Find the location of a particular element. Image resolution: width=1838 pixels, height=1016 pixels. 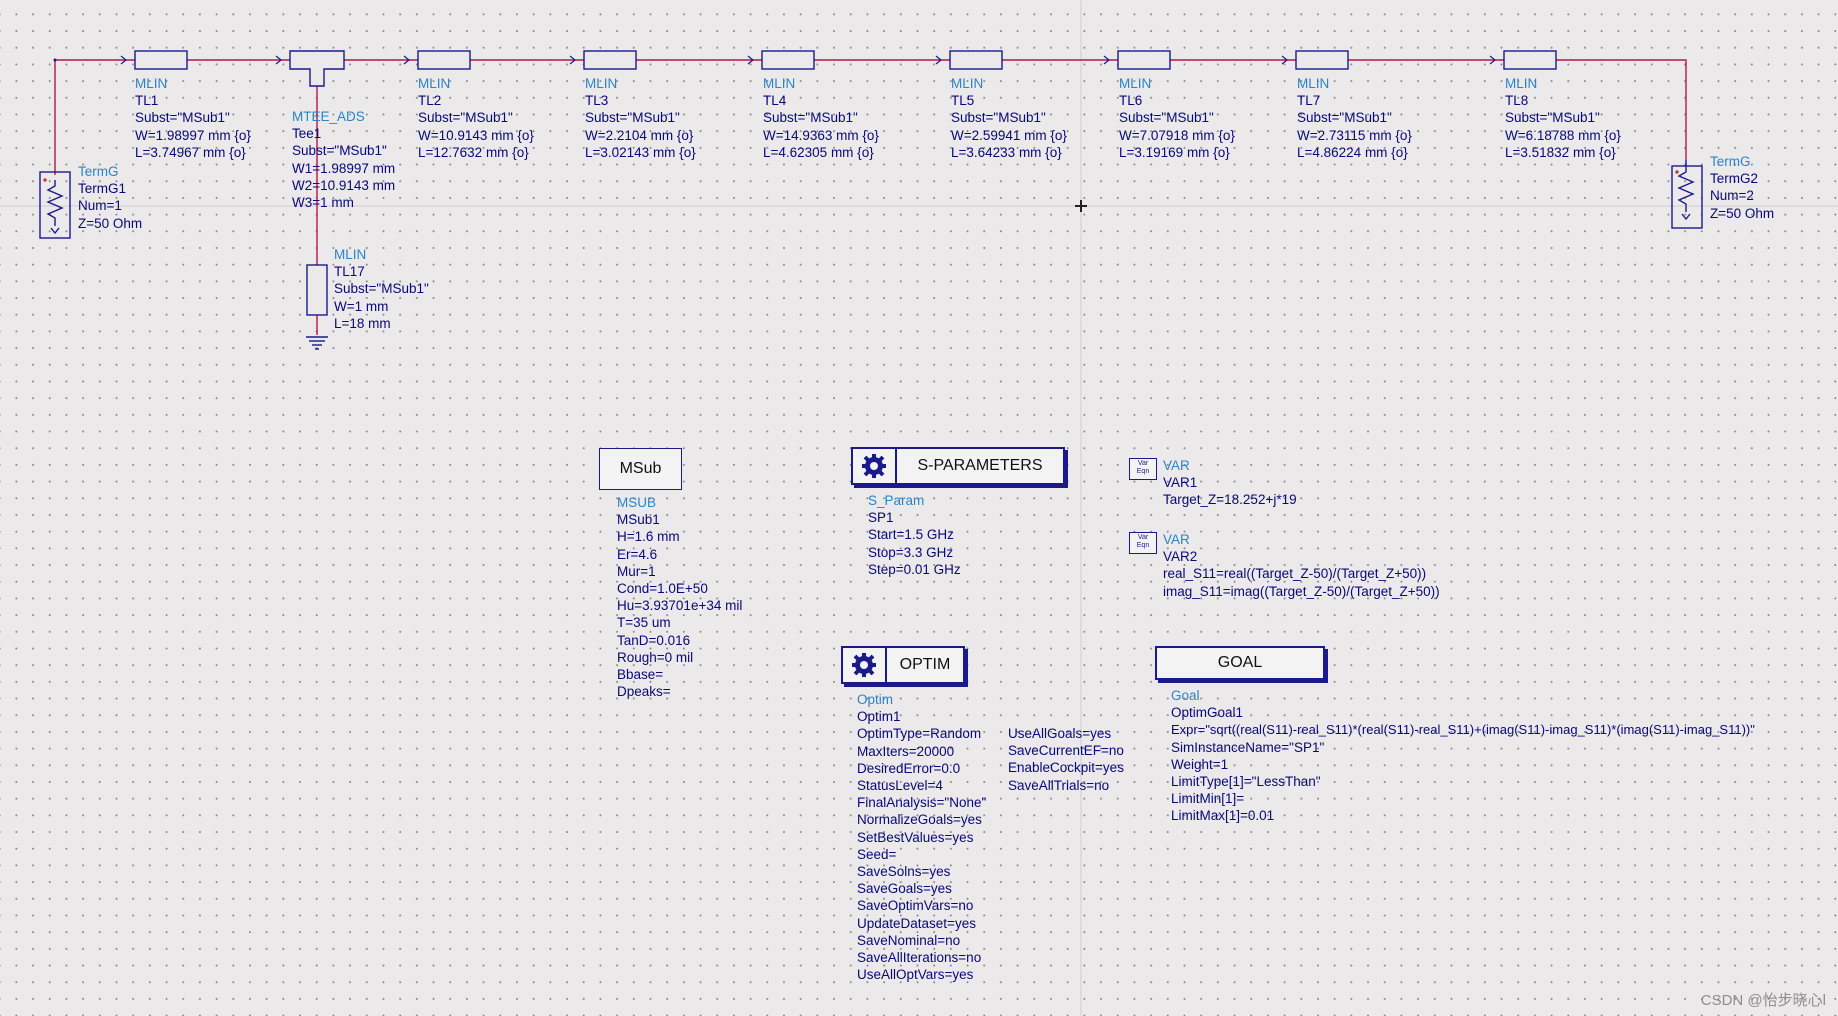

msub-param: Cond=1.0E+50 is located at coordinates (662, 589).